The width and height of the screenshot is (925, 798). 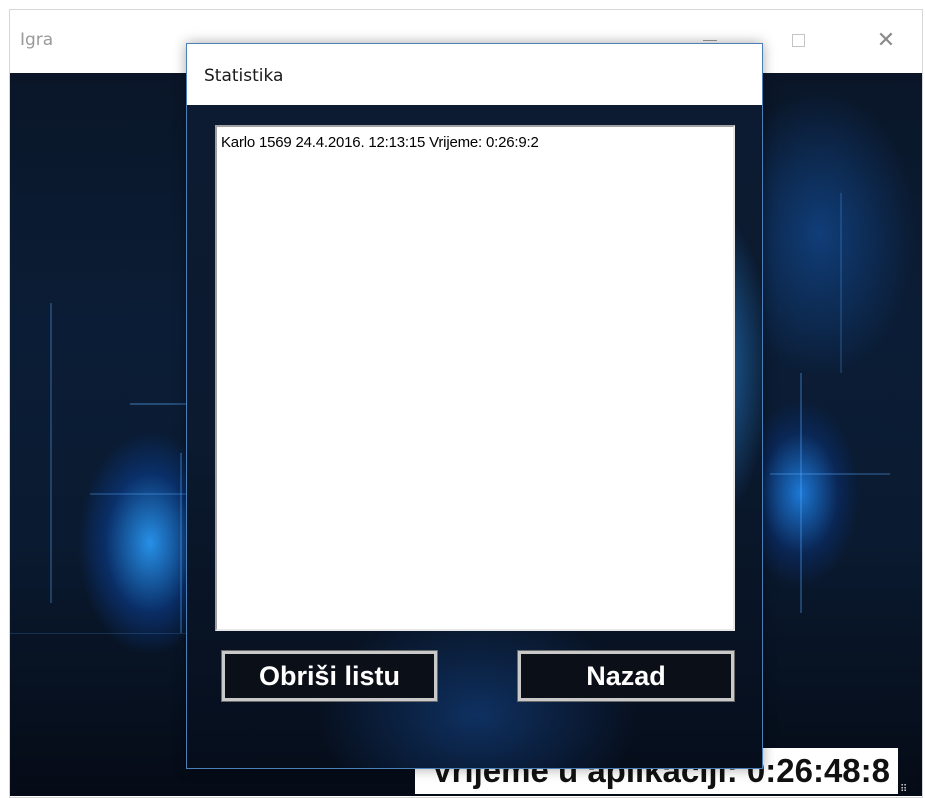 What do you see at coordinates (626, 676) in the screenshot?
I see `back-button: Nazad` at bounding box center [626, 676].